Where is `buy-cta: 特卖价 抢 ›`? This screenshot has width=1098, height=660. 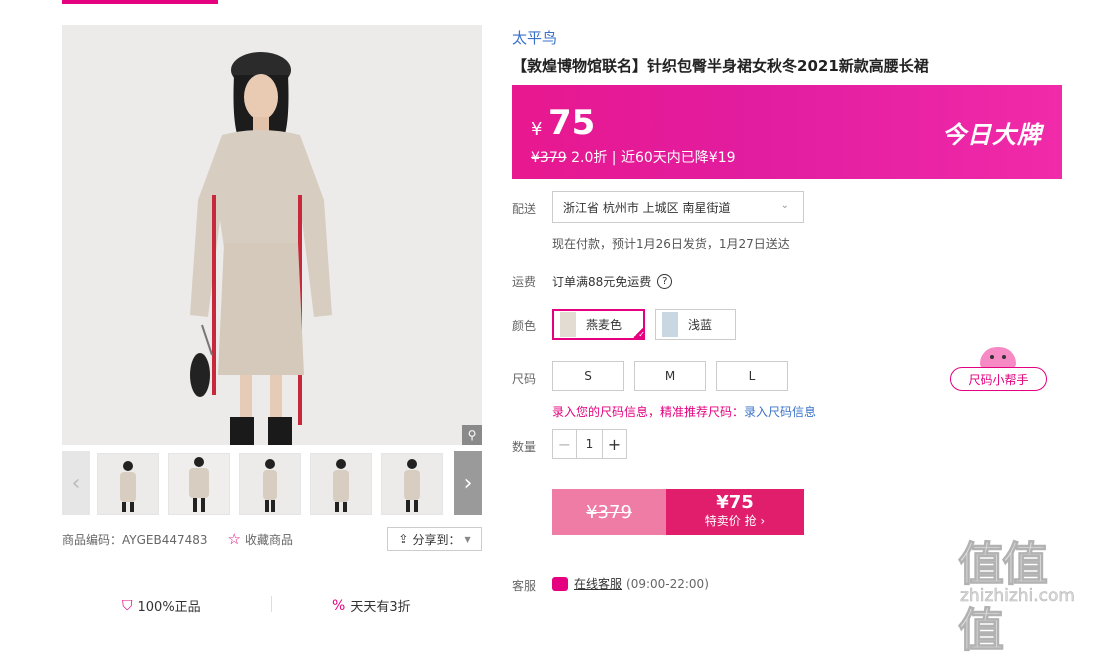 buy-cta: 特卖价 抢 › is located at coordinates (735, 521).